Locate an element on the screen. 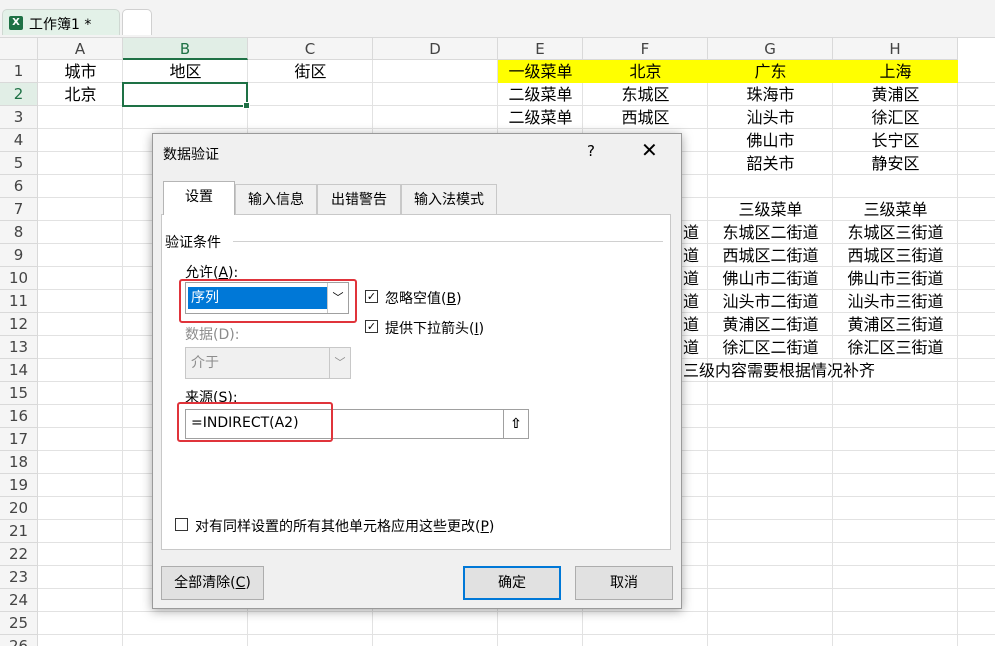  row-header-14: 14 is located at coordinates (19, 370).